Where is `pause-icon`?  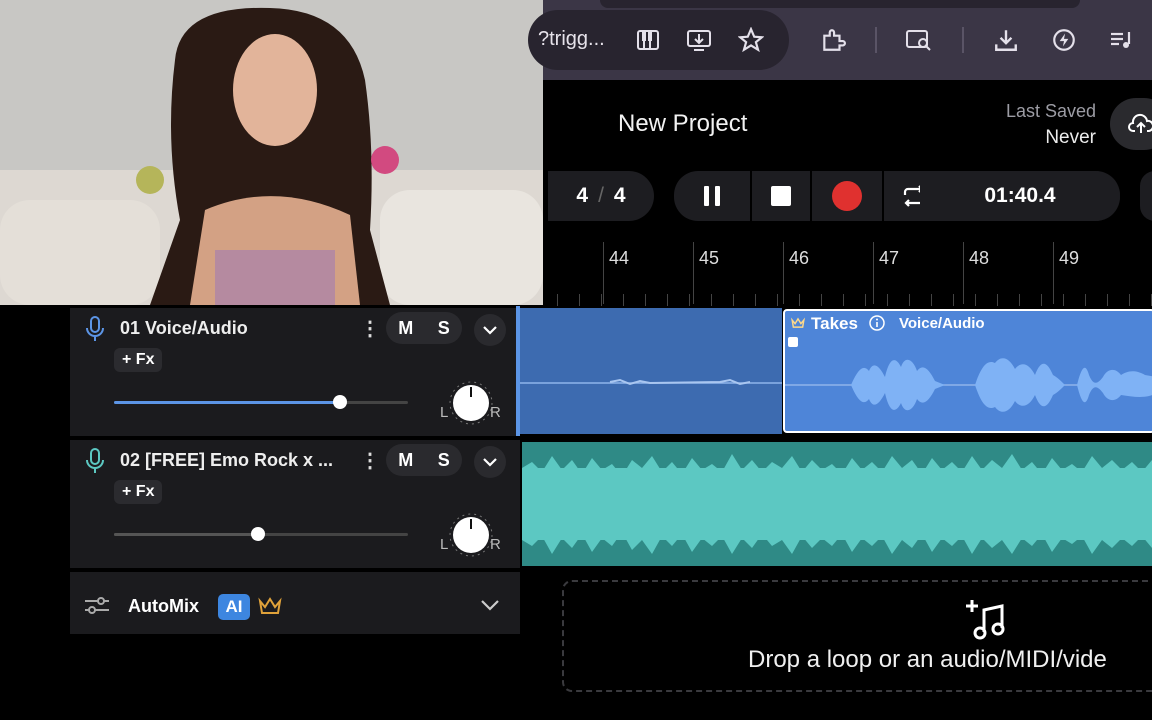 pause-icon is located at coordinates (712, 196).